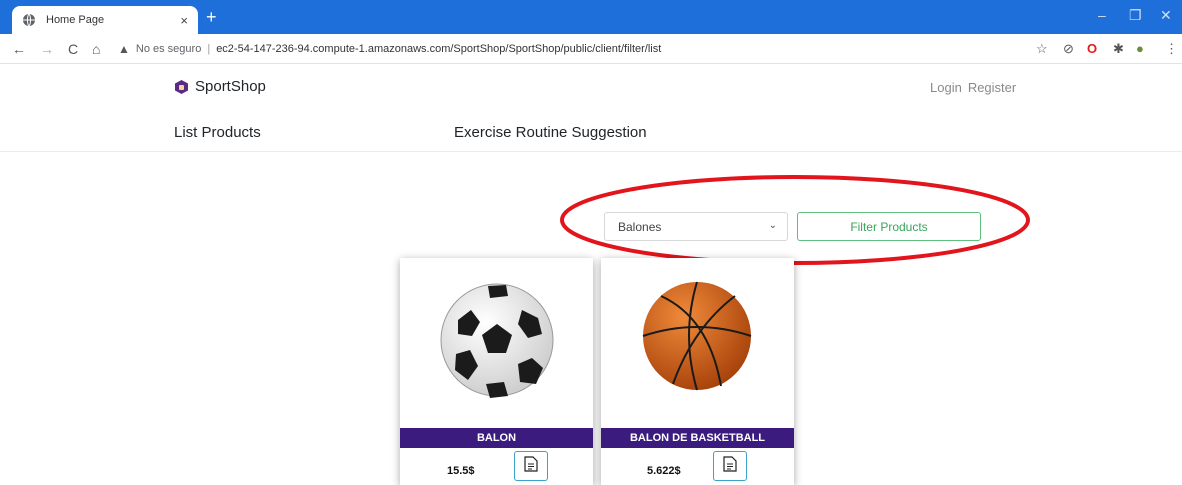 This screenshot has height=485, width=1182. I want to click on close-window-button: ✕, so click(1166, 15).